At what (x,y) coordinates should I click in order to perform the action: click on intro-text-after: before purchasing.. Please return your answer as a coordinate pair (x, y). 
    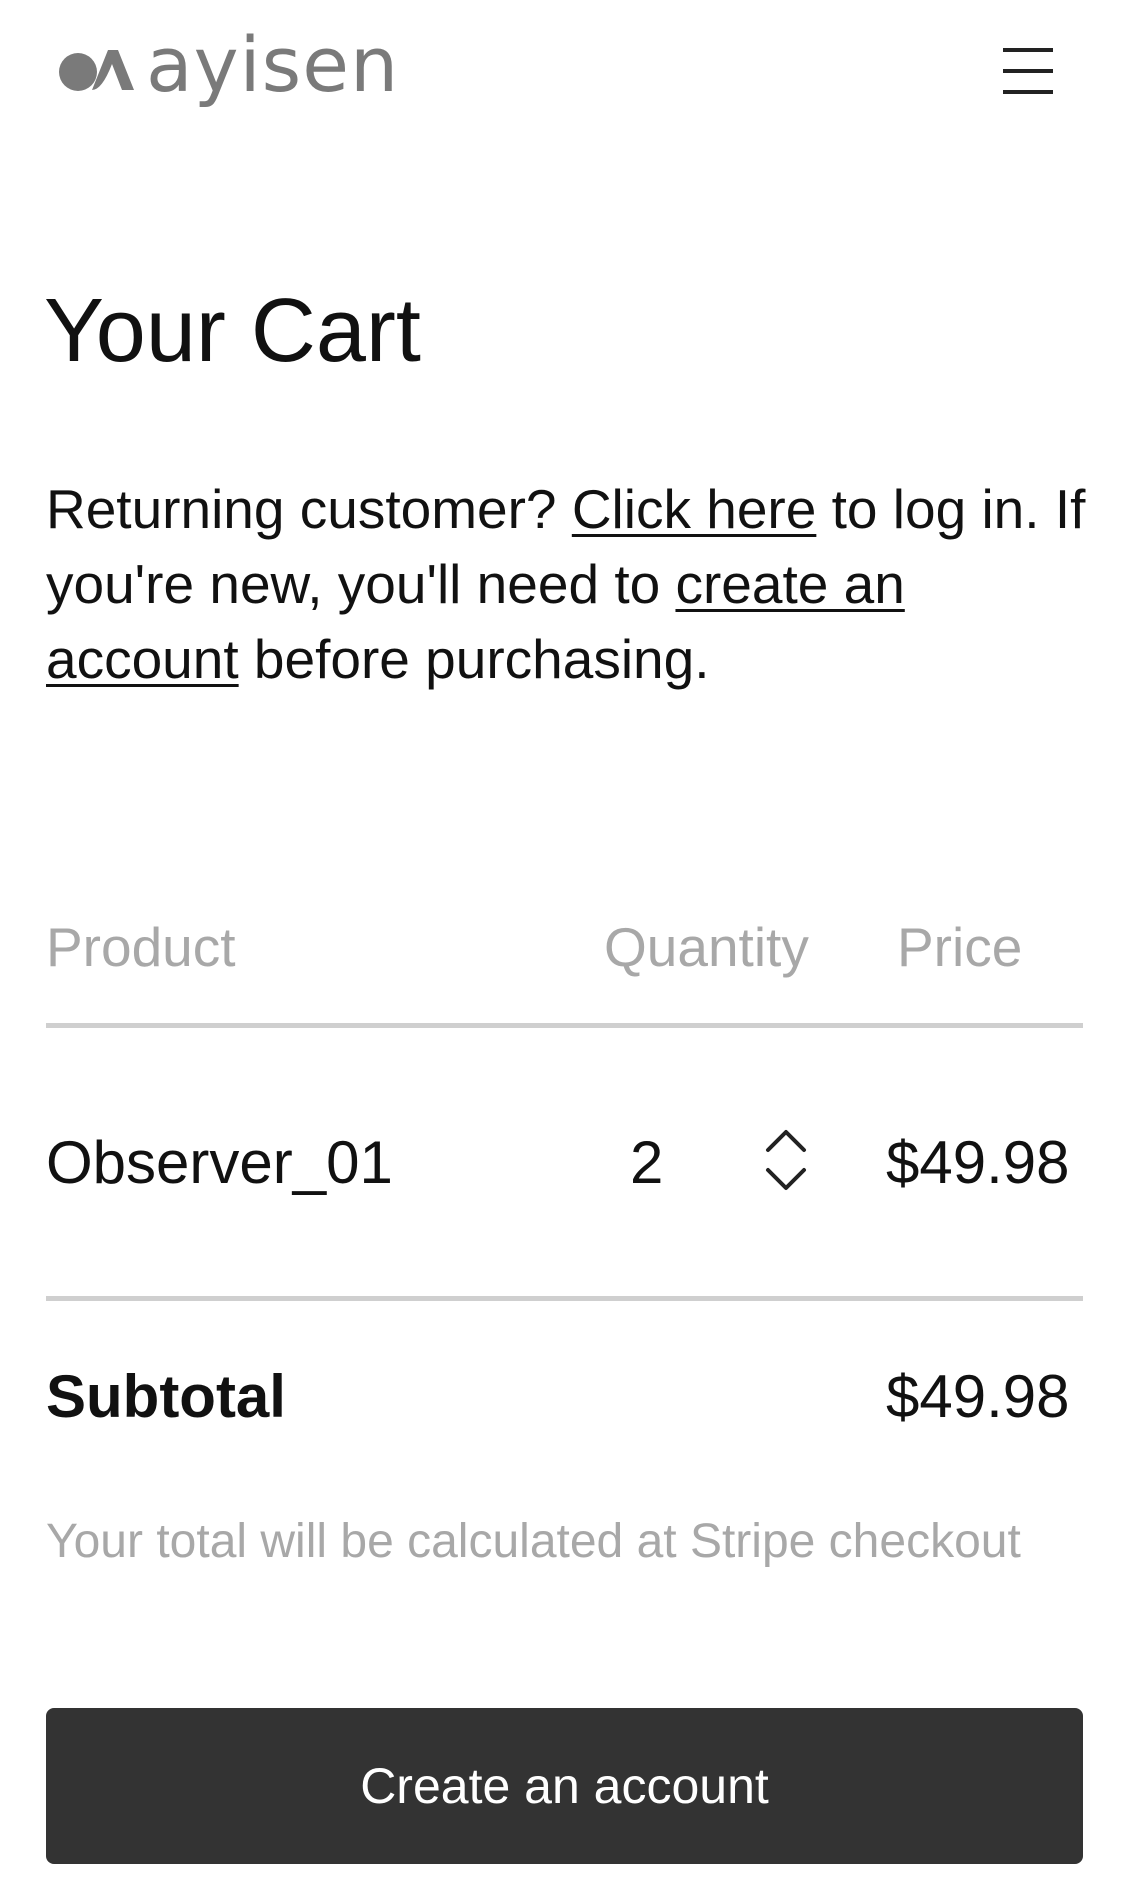
    Looking at the image, I should click on (474, 659).